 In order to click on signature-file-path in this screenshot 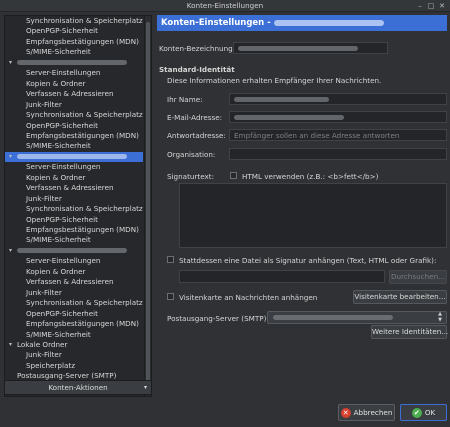, I will do `click(282, 276)`.